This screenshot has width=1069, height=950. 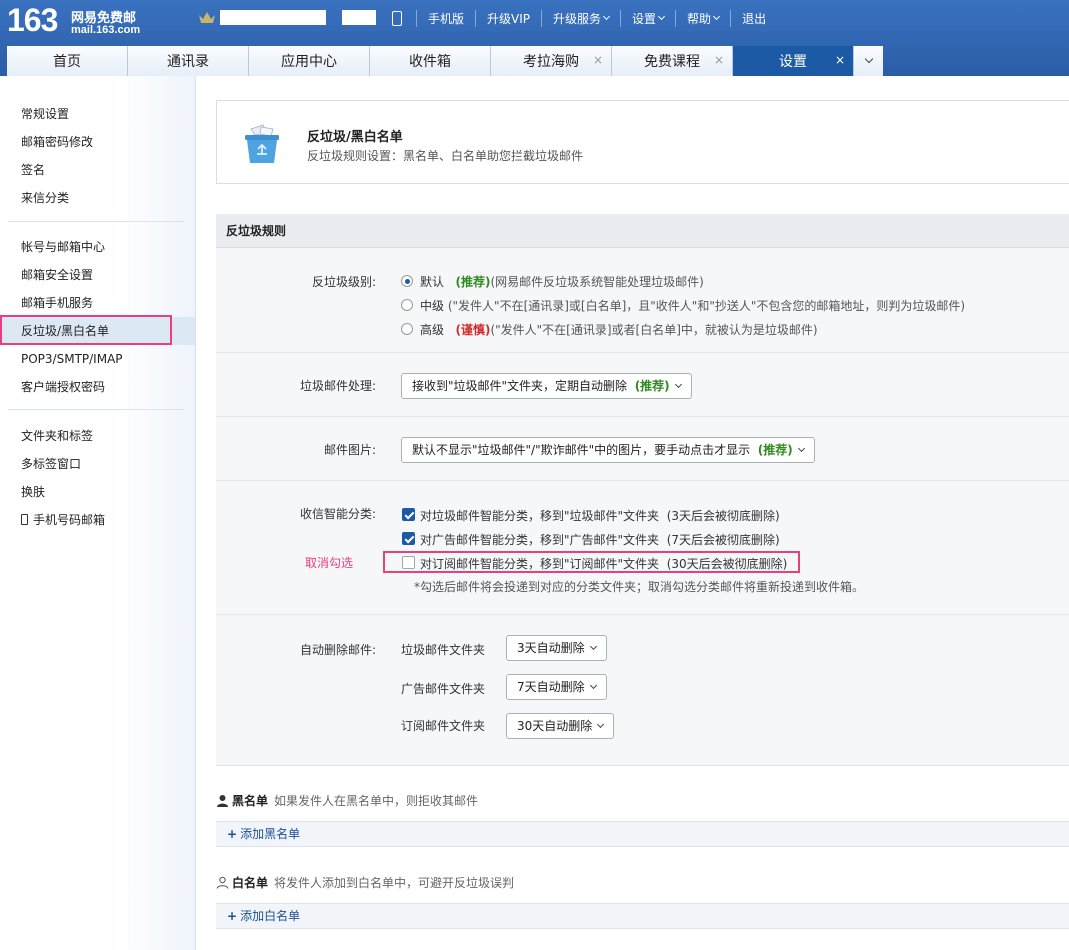 I want to click on tab-courses: 免费课程 ×, so click(x=672, y=61).